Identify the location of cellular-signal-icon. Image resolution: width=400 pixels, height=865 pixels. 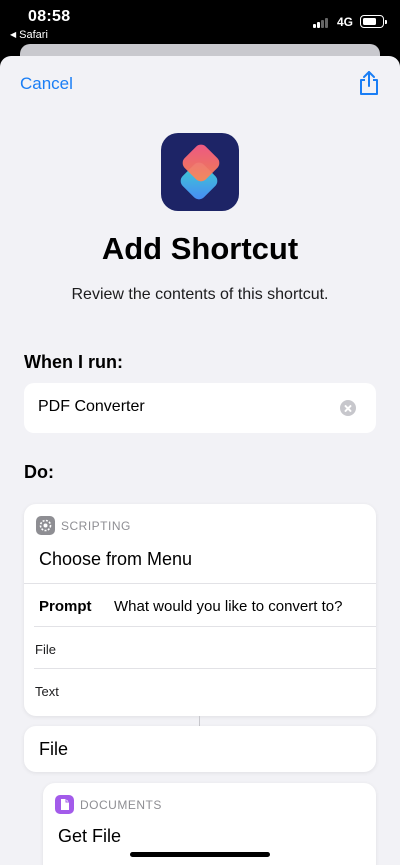
(323, 22).